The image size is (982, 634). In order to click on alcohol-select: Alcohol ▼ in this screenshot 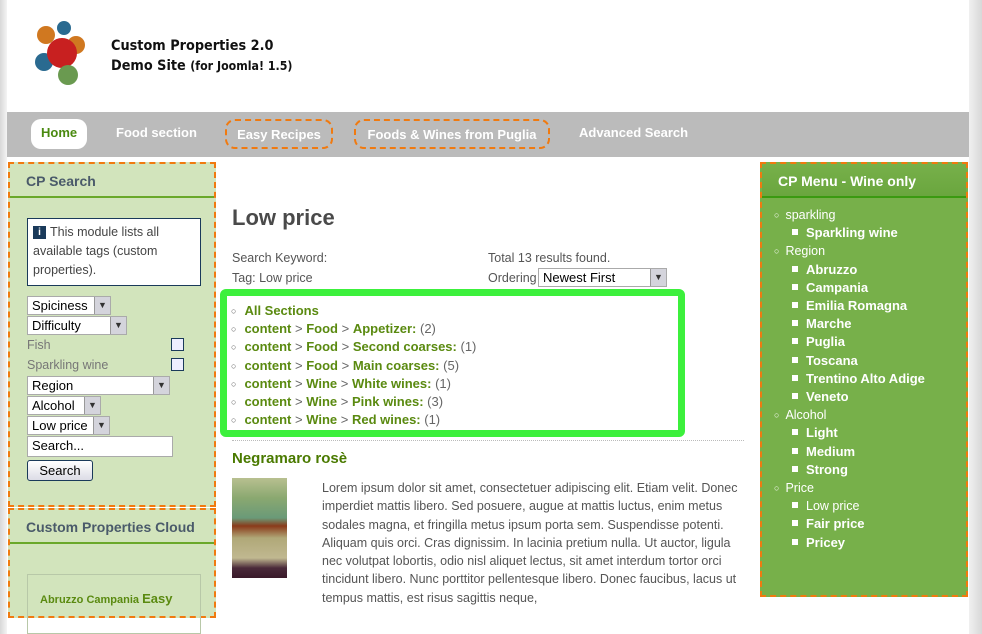, I will do `click(64, 405)`.